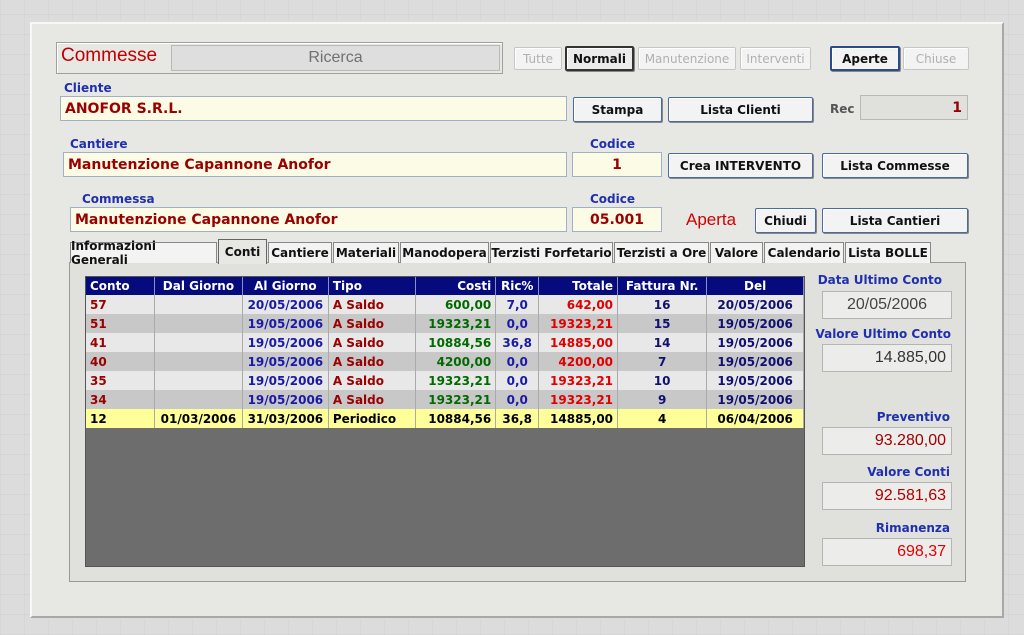 Image resolution: width=1024 pixels, height=635 pixels. What do you see at coordinates (517, 286) in the screenshot?
I see `col-header-ric: Ric%` at bounding box center [517, 286].